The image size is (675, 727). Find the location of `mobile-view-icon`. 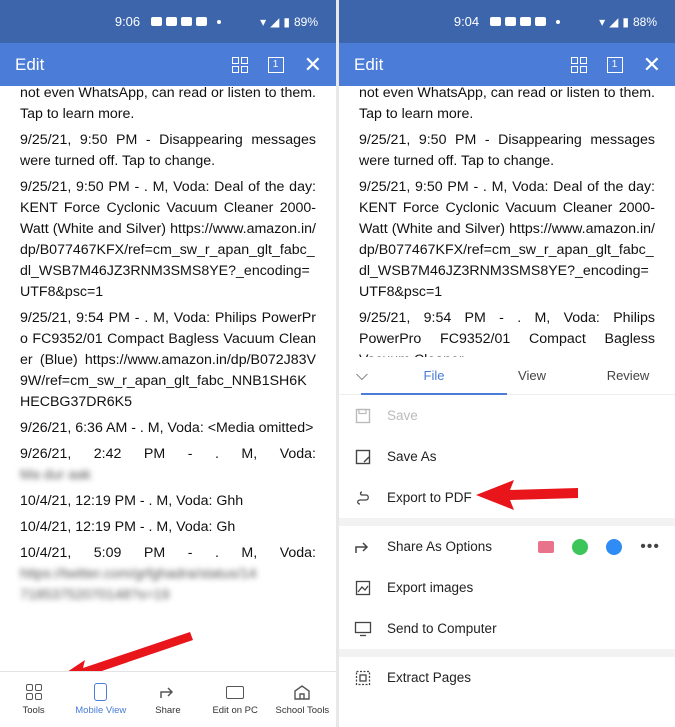

mobile-view-icon is located at coordinates (101, 692).